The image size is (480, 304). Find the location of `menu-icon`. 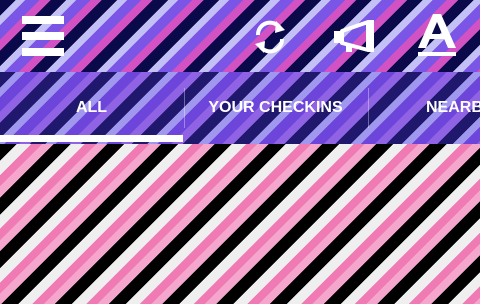

menu-icon is located at coordinates (44, 37).